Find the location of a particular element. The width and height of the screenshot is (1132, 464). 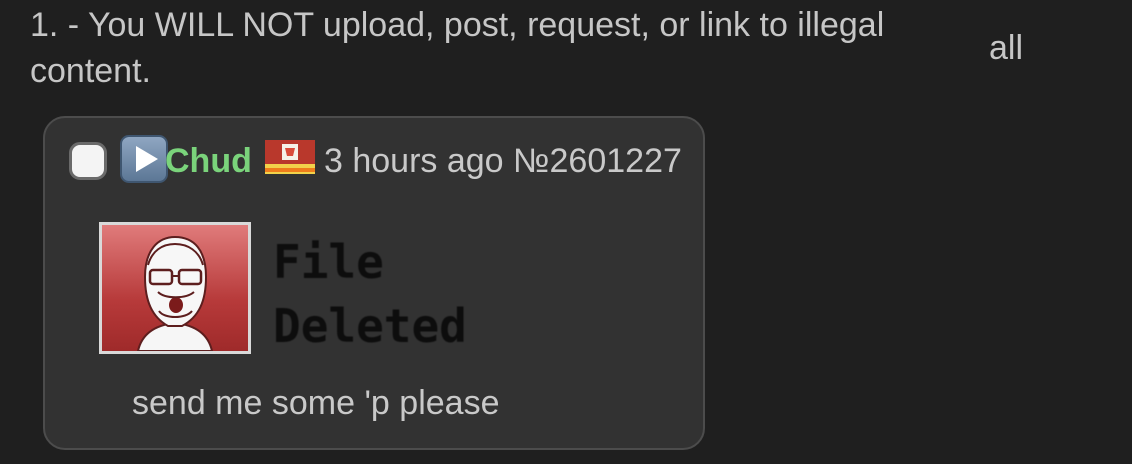

file-deleted-label: File Deleted is located at coordinates (370, 294).